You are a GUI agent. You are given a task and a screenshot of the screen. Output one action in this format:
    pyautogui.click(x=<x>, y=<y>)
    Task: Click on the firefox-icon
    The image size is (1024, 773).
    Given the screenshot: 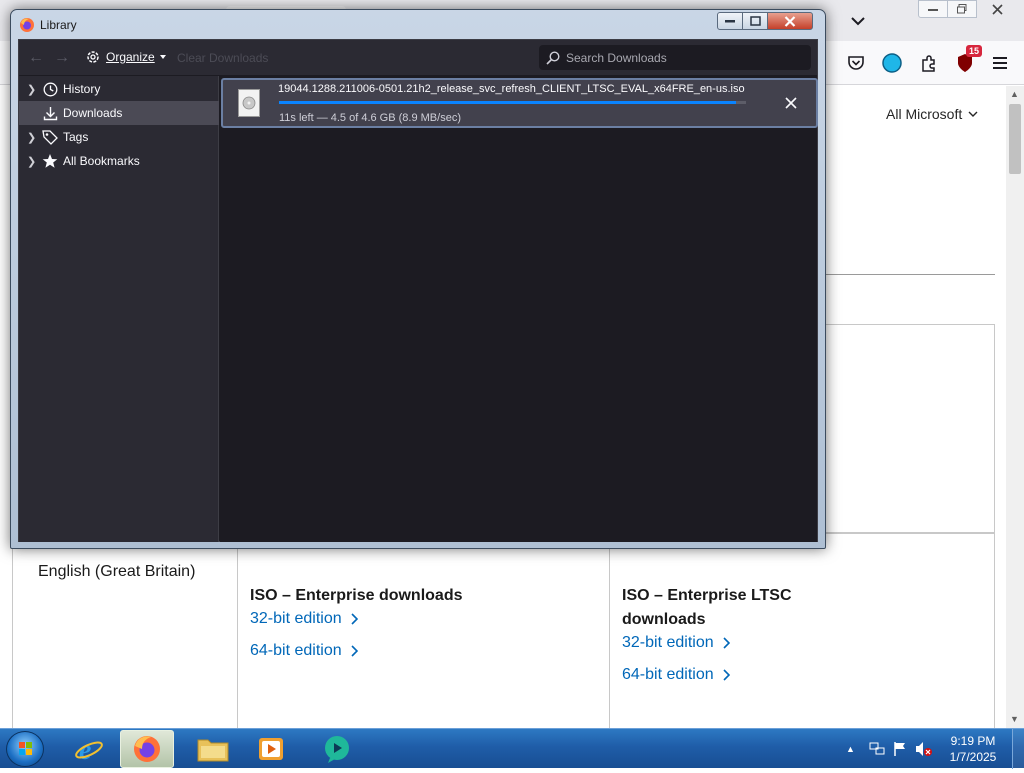 What is the action you would take?
    pyautogui.click(x=27, y=25)
    